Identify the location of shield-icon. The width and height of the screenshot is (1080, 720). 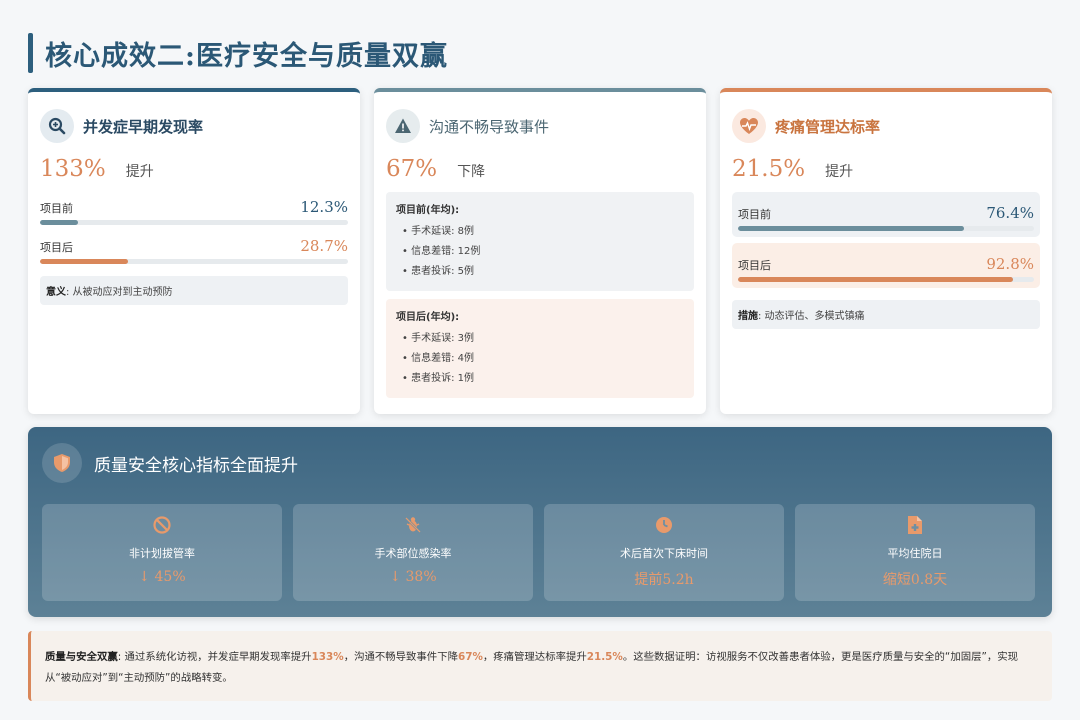
(62, 463).